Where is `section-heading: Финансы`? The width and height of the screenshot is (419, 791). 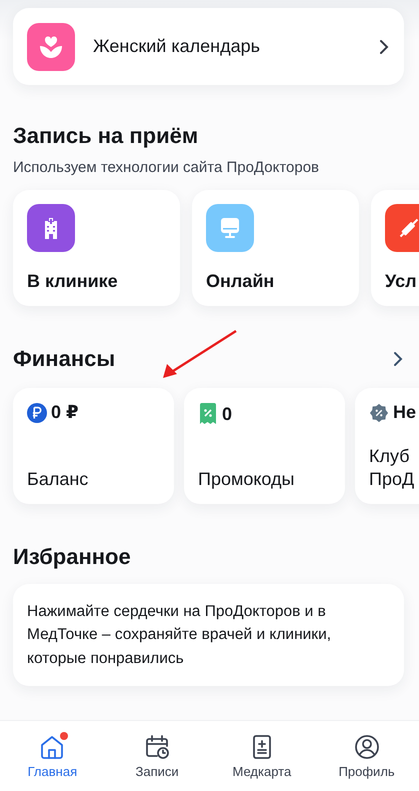 section-heading: Финансы is located at coordinates (64, 359).